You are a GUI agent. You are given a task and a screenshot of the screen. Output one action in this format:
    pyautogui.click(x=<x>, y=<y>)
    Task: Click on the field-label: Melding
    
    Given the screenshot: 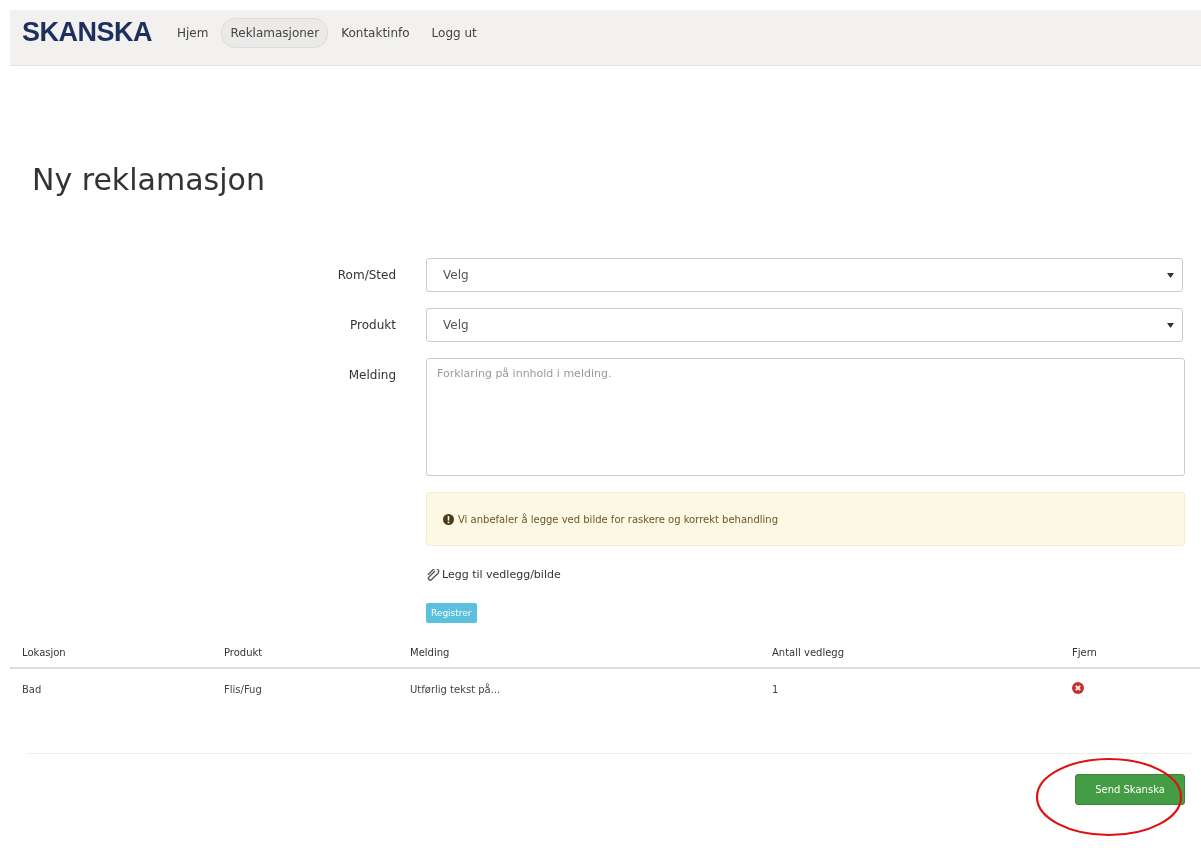 What is the action you would take?
    pyautogui.click(x=371, y=374)
    